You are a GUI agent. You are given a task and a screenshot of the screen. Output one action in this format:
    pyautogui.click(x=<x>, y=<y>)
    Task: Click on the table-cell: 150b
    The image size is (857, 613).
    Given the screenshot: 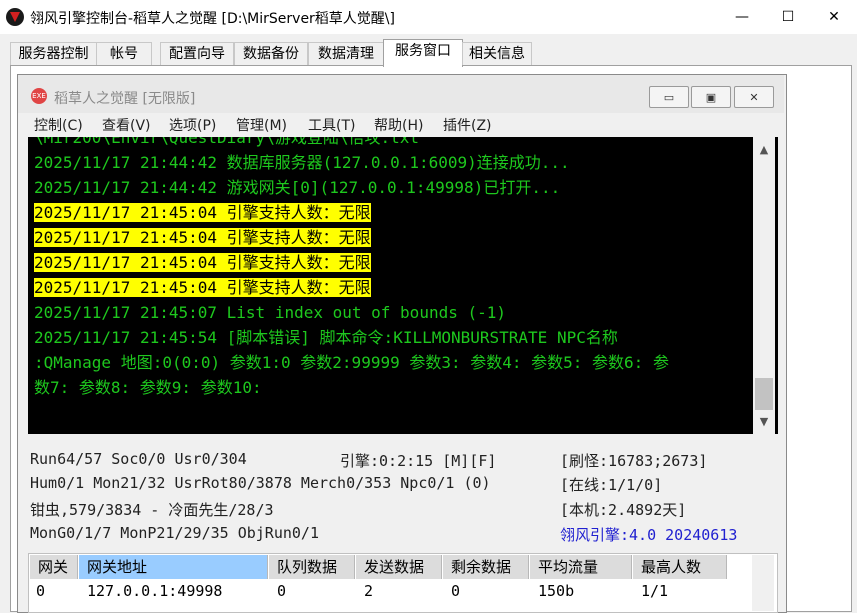 What is the action you would take?
    pyautogui.click(x=556, y=591)
    